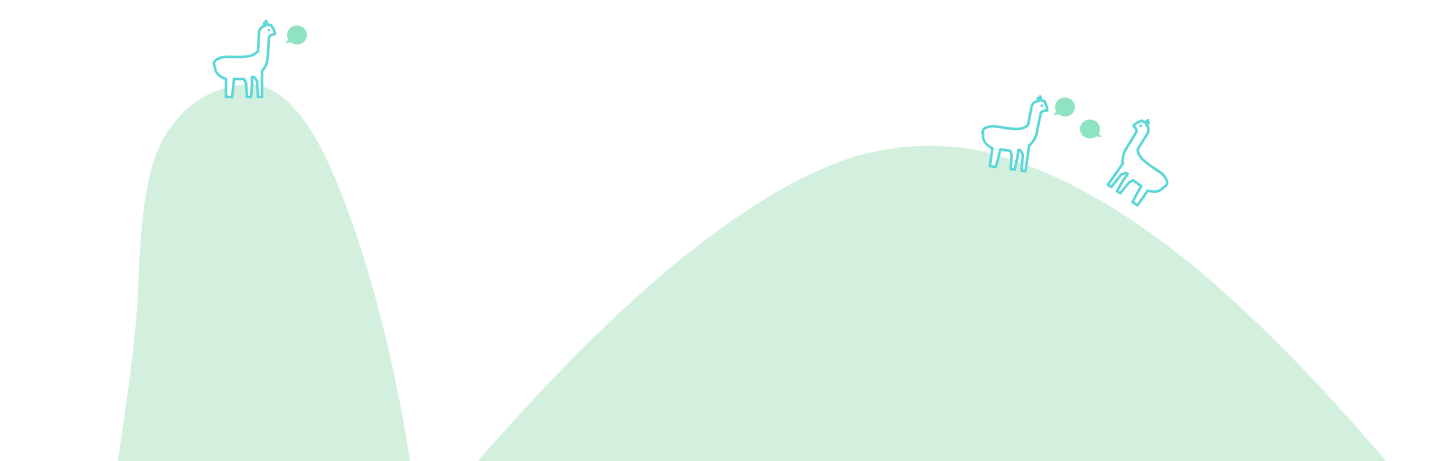 Image resolution: width=1440 pixels, height=461 pixels. I want to click on llama-icon, so click(1144, 163).